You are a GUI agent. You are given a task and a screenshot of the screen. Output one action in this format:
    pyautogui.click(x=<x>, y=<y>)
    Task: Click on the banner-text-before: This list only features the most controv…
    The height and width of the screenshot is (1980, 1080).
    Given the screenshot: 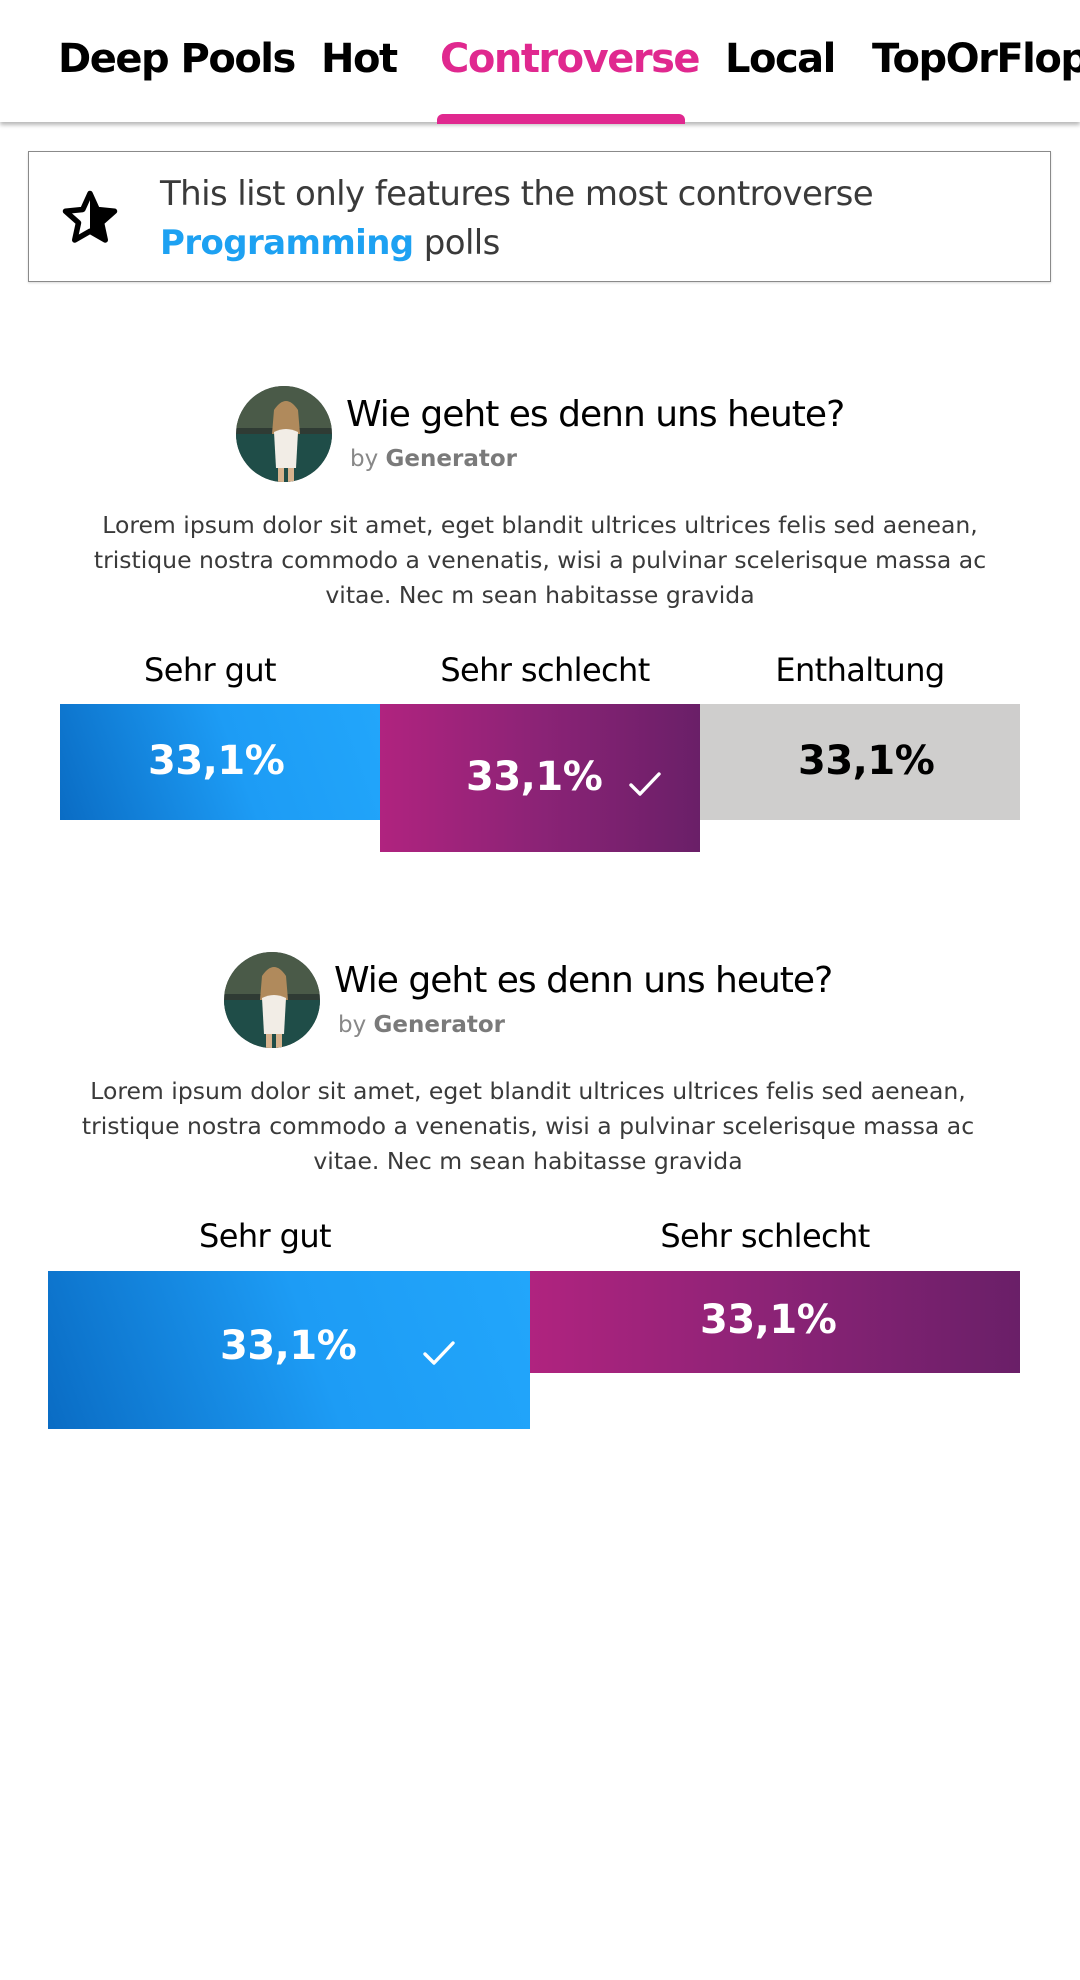 What is the action you would take?
    pyautogui.click(x=517, y=194)
    